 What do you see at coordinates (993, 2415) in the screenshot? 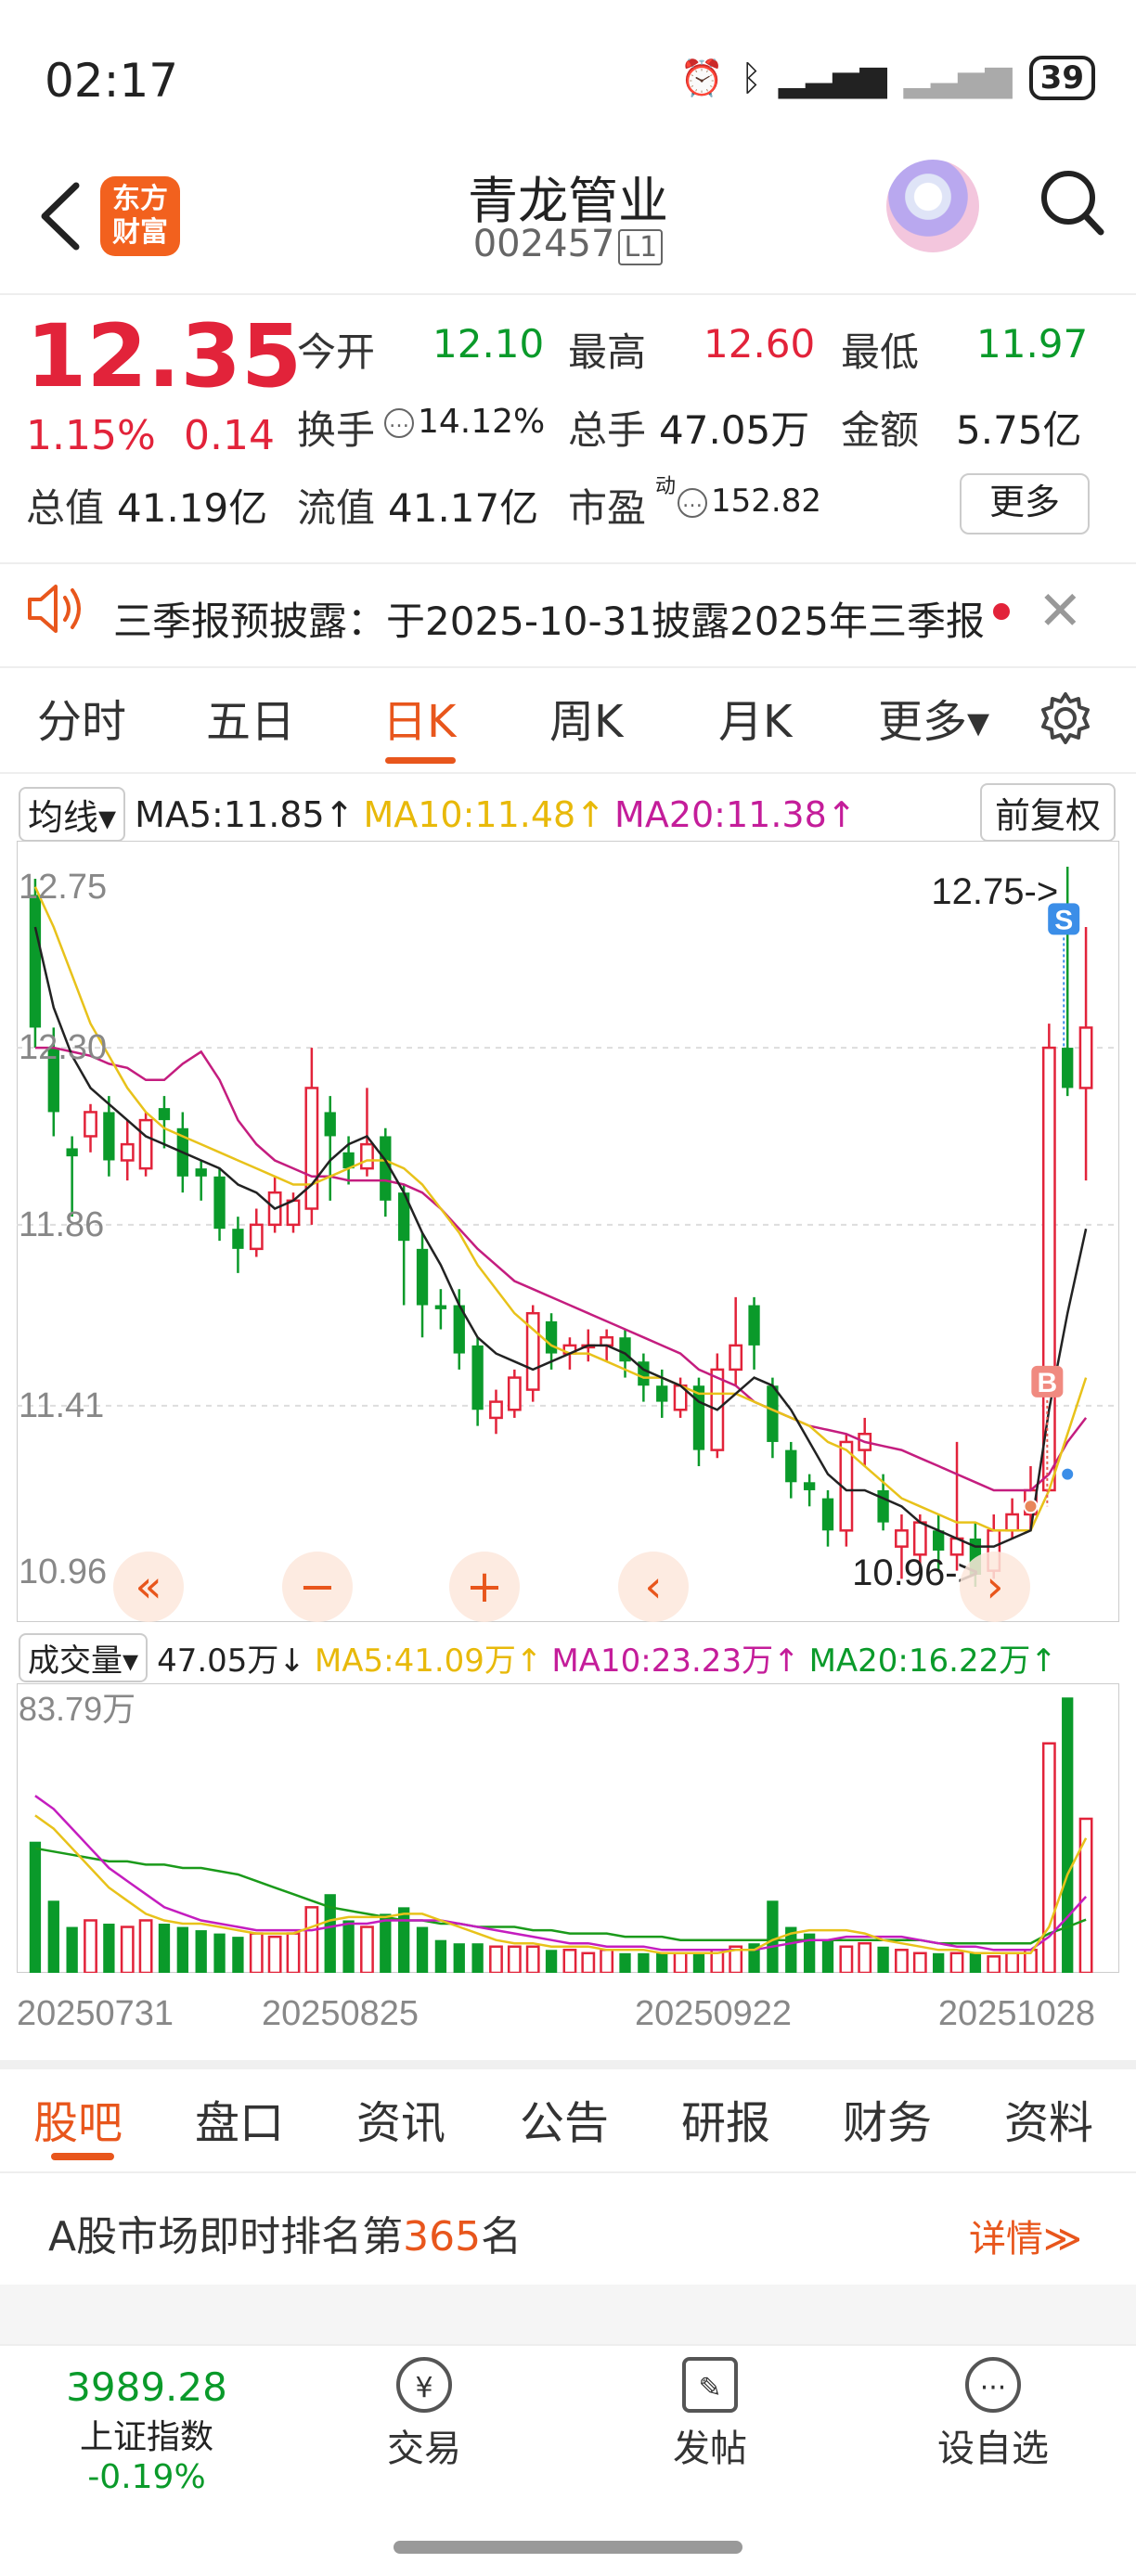
I see `add-watch-button: ··· 设自选` at bounding box center [993, 2415].